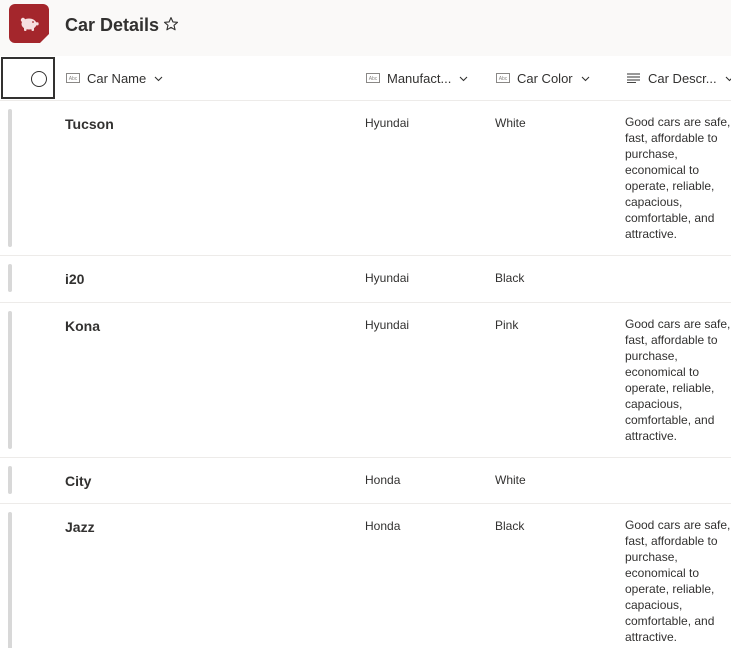 This screenshot has width=731, height=648. Describe the element at coordinates (82, 326) in the screenshot. I see `car-name-cell: Kona` at that location.